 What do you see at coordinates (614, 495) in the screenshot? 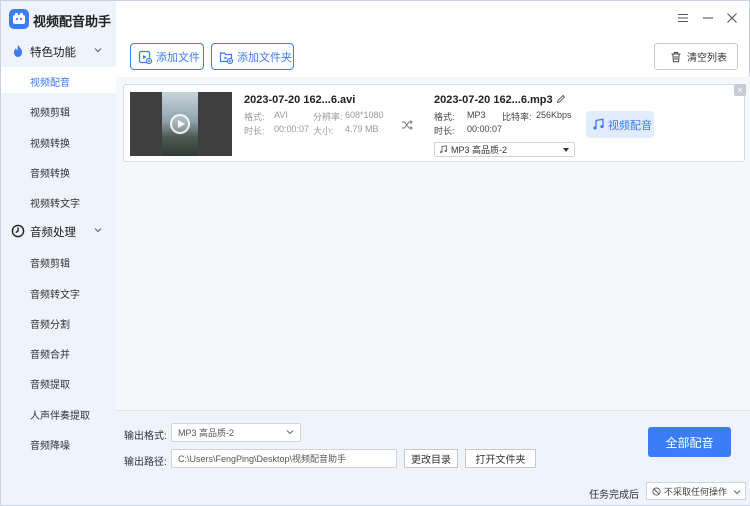
I see `after-task-label: 任务完成后` at bounding box center [614, 495].